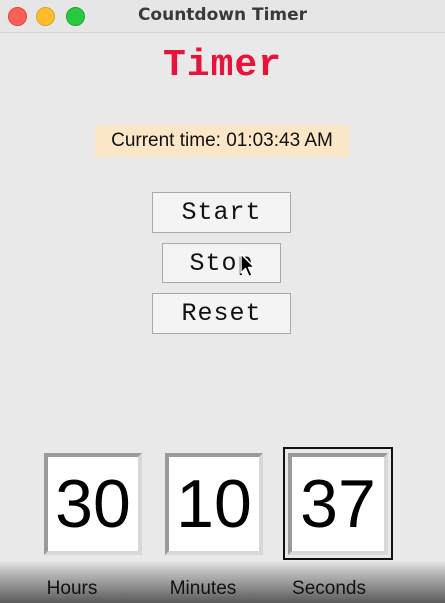 Image resolution: width=445 pixels, height=603 pixels. What do you see at coordinates (93, 504) in the screenshot?
I see `hours-display: 30` at bounding box center [93, 504].